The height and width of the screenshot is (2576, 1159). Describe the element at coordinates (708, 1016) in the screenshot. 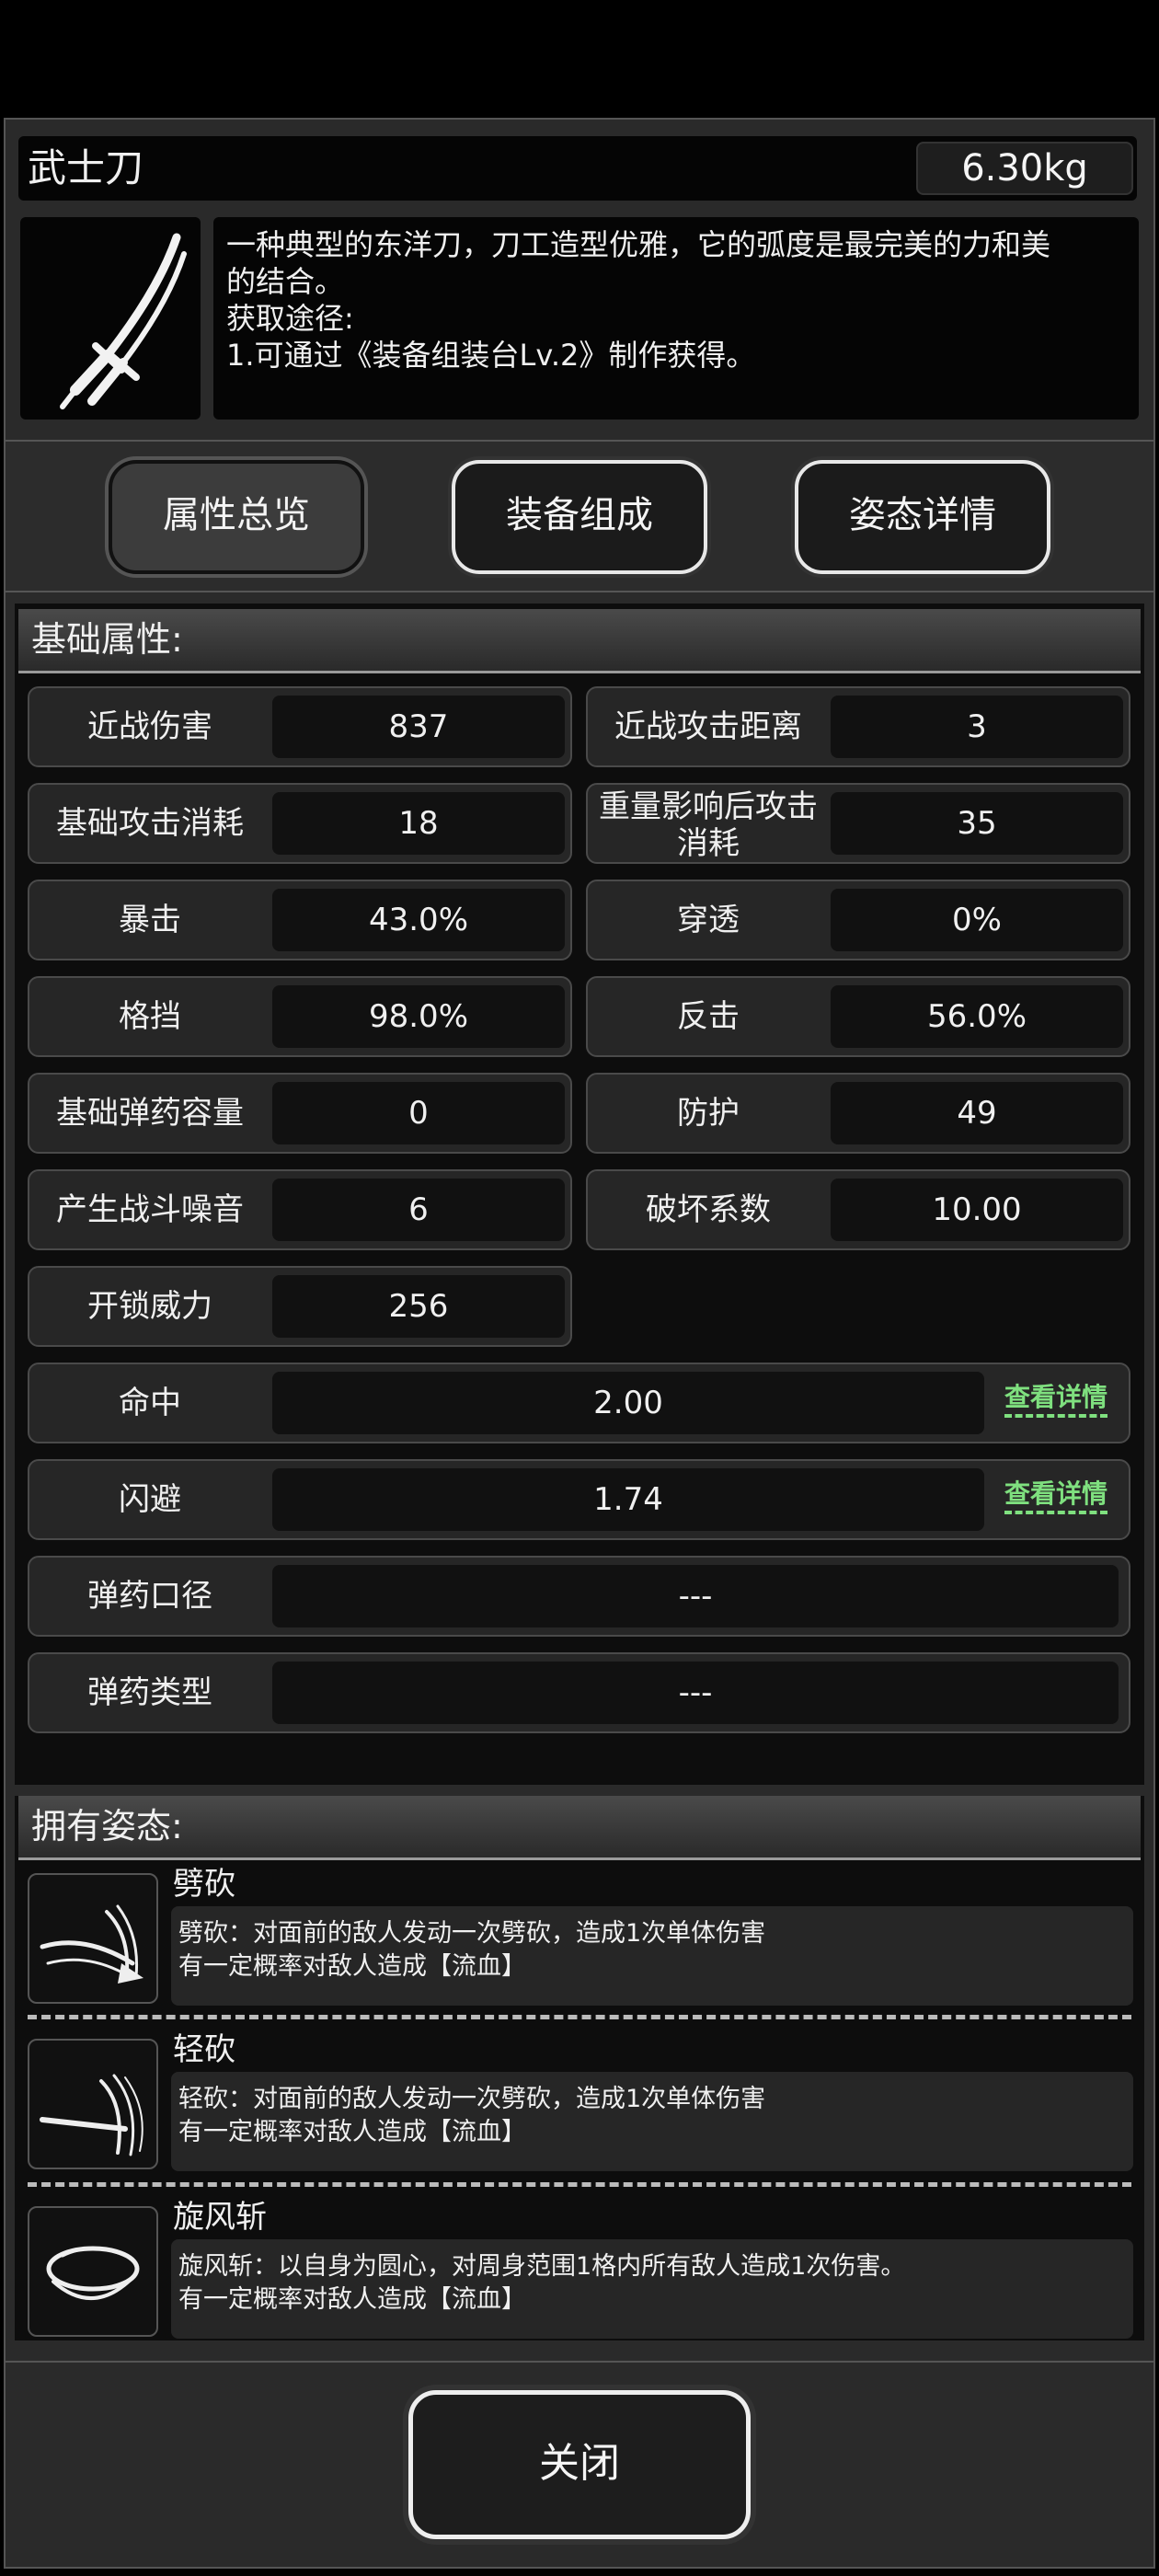

I see `stat-label: 反击` at that location.